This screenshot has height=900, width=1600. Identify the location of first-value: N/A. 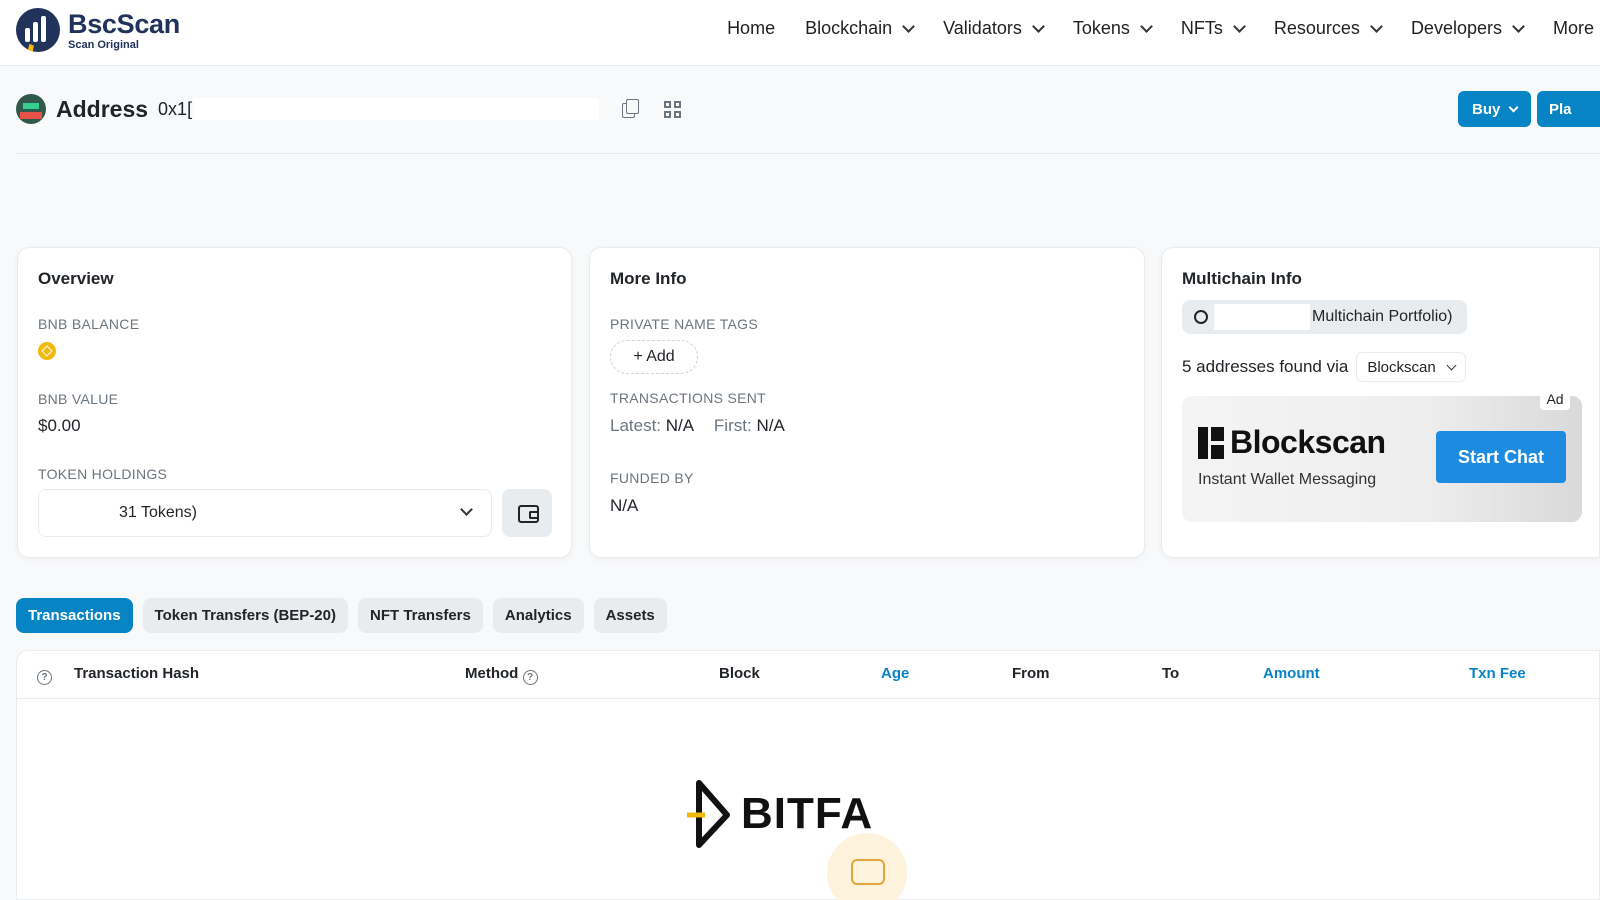
(770, 425).